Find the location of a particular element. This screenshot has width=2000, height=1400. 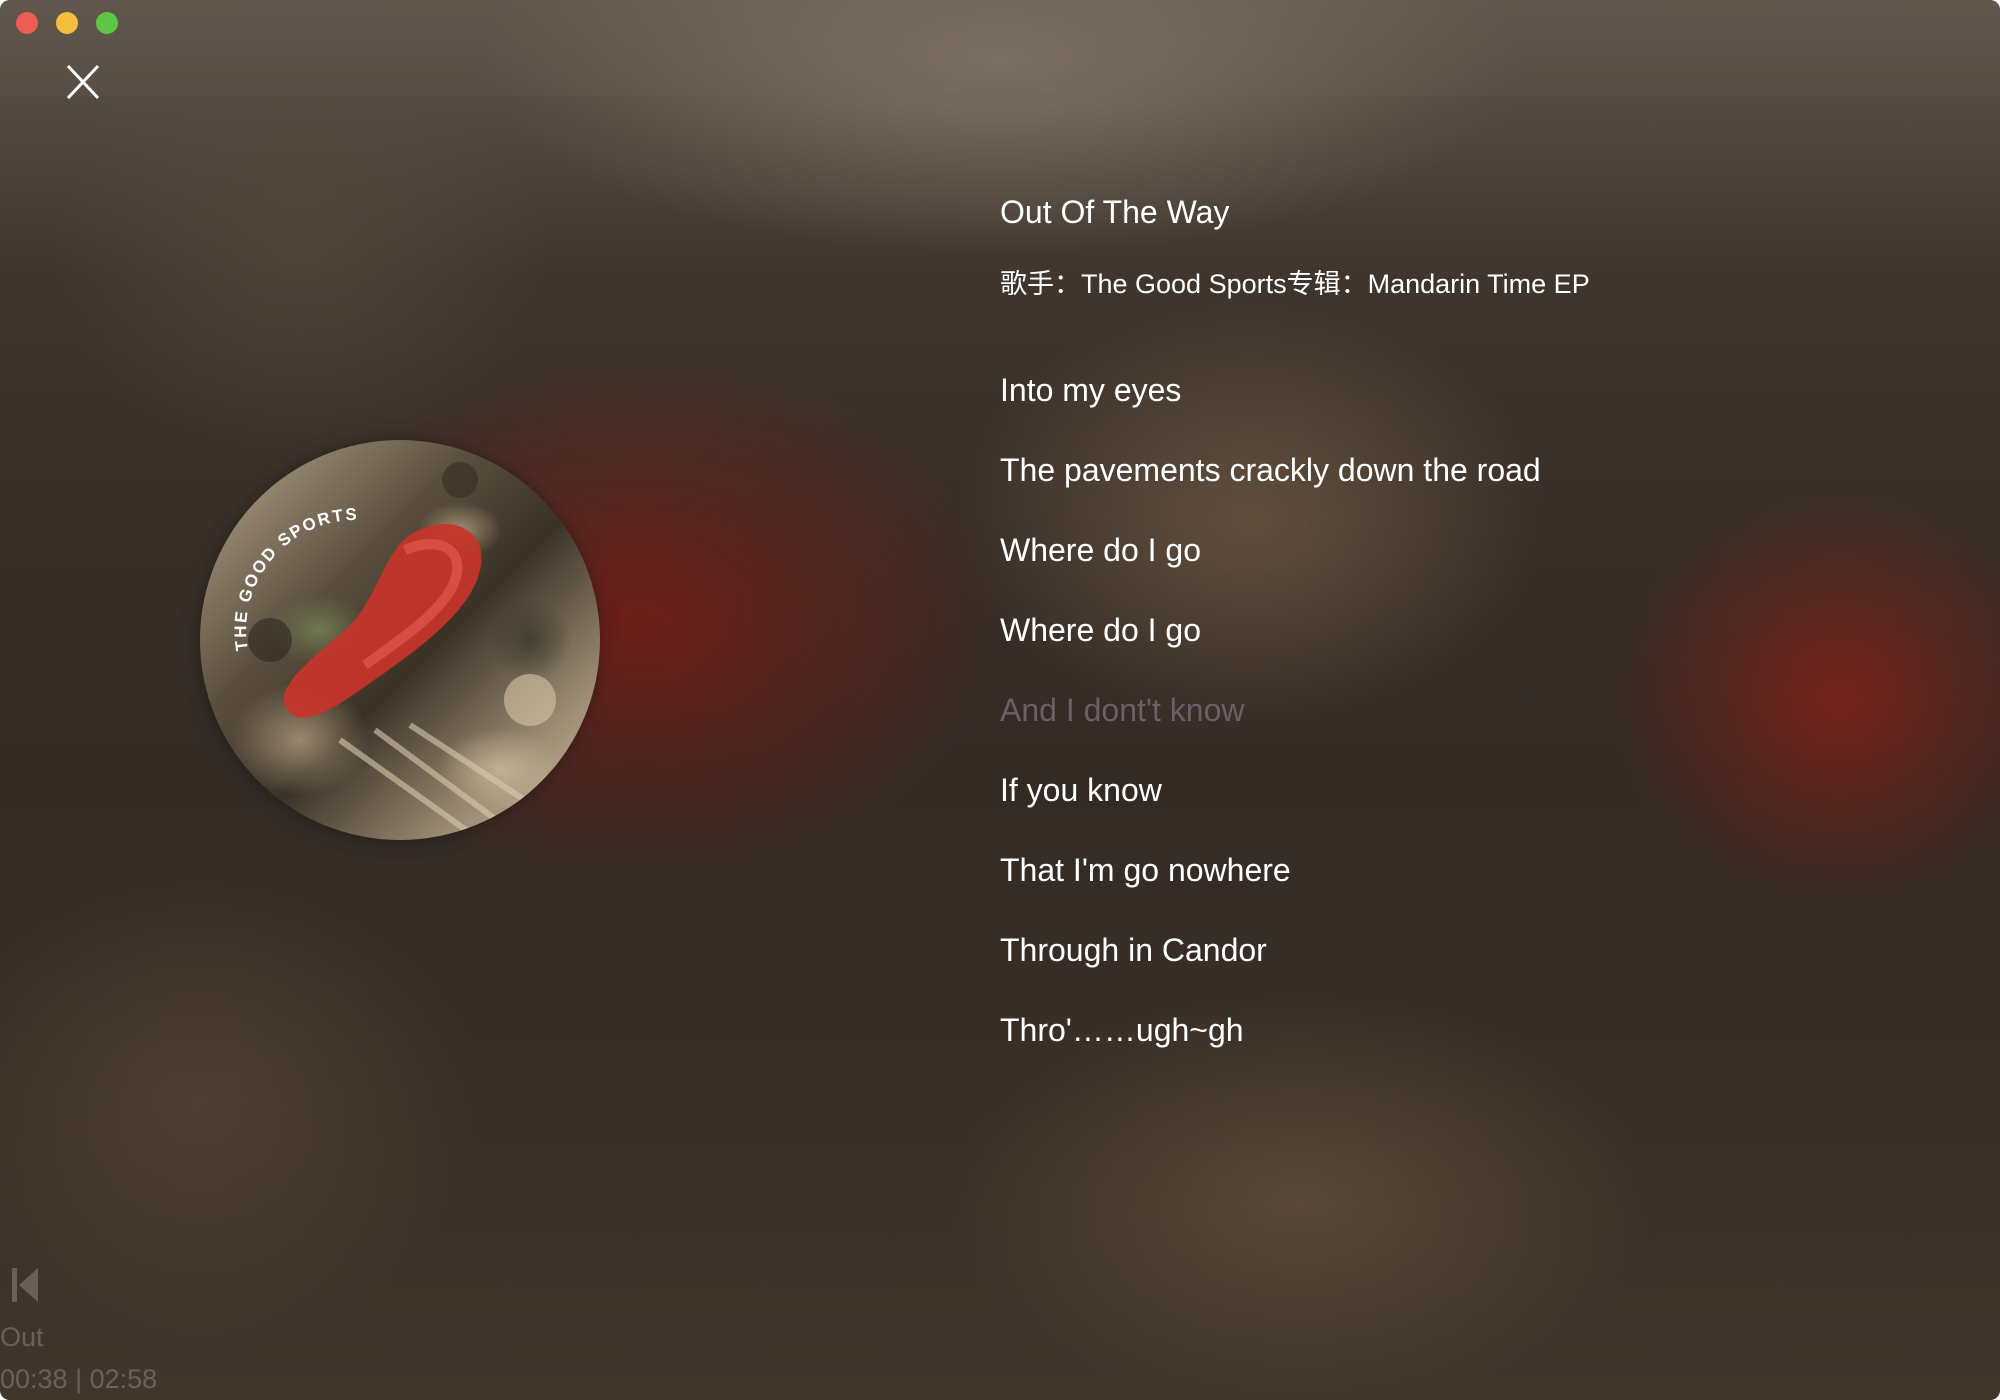

svg-text: THE GOOD SPORTS is located at coordinates (295, 578).